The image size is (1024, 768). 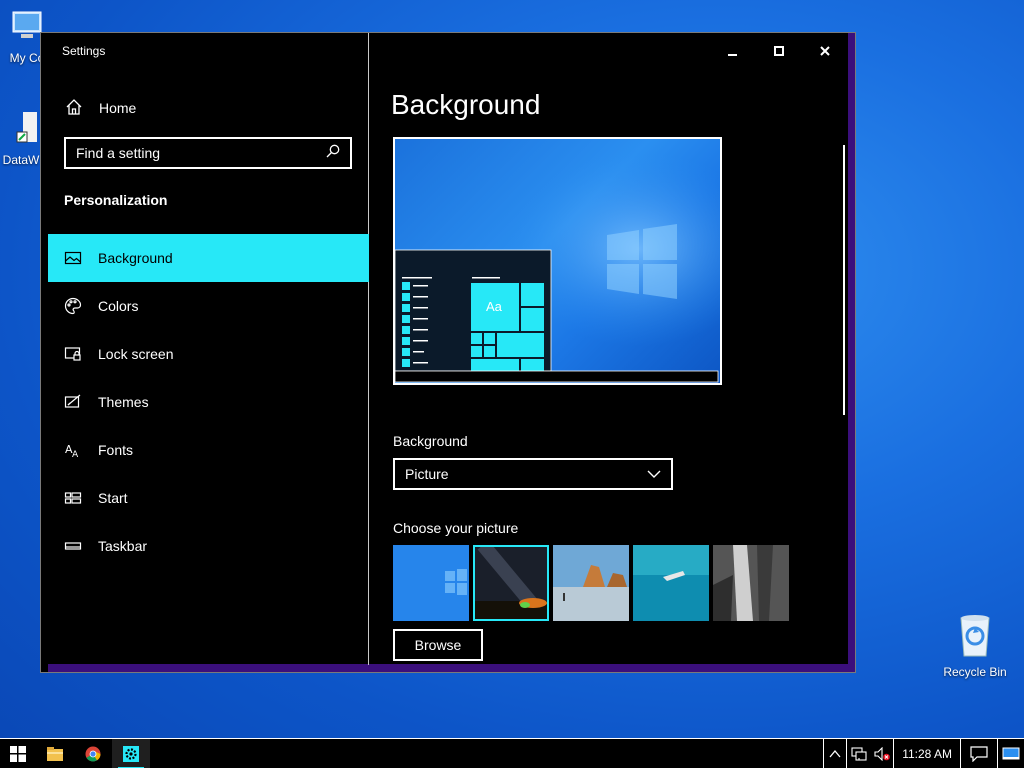 I want to click on scrollbar-thumb, so click(x=844, y=280).